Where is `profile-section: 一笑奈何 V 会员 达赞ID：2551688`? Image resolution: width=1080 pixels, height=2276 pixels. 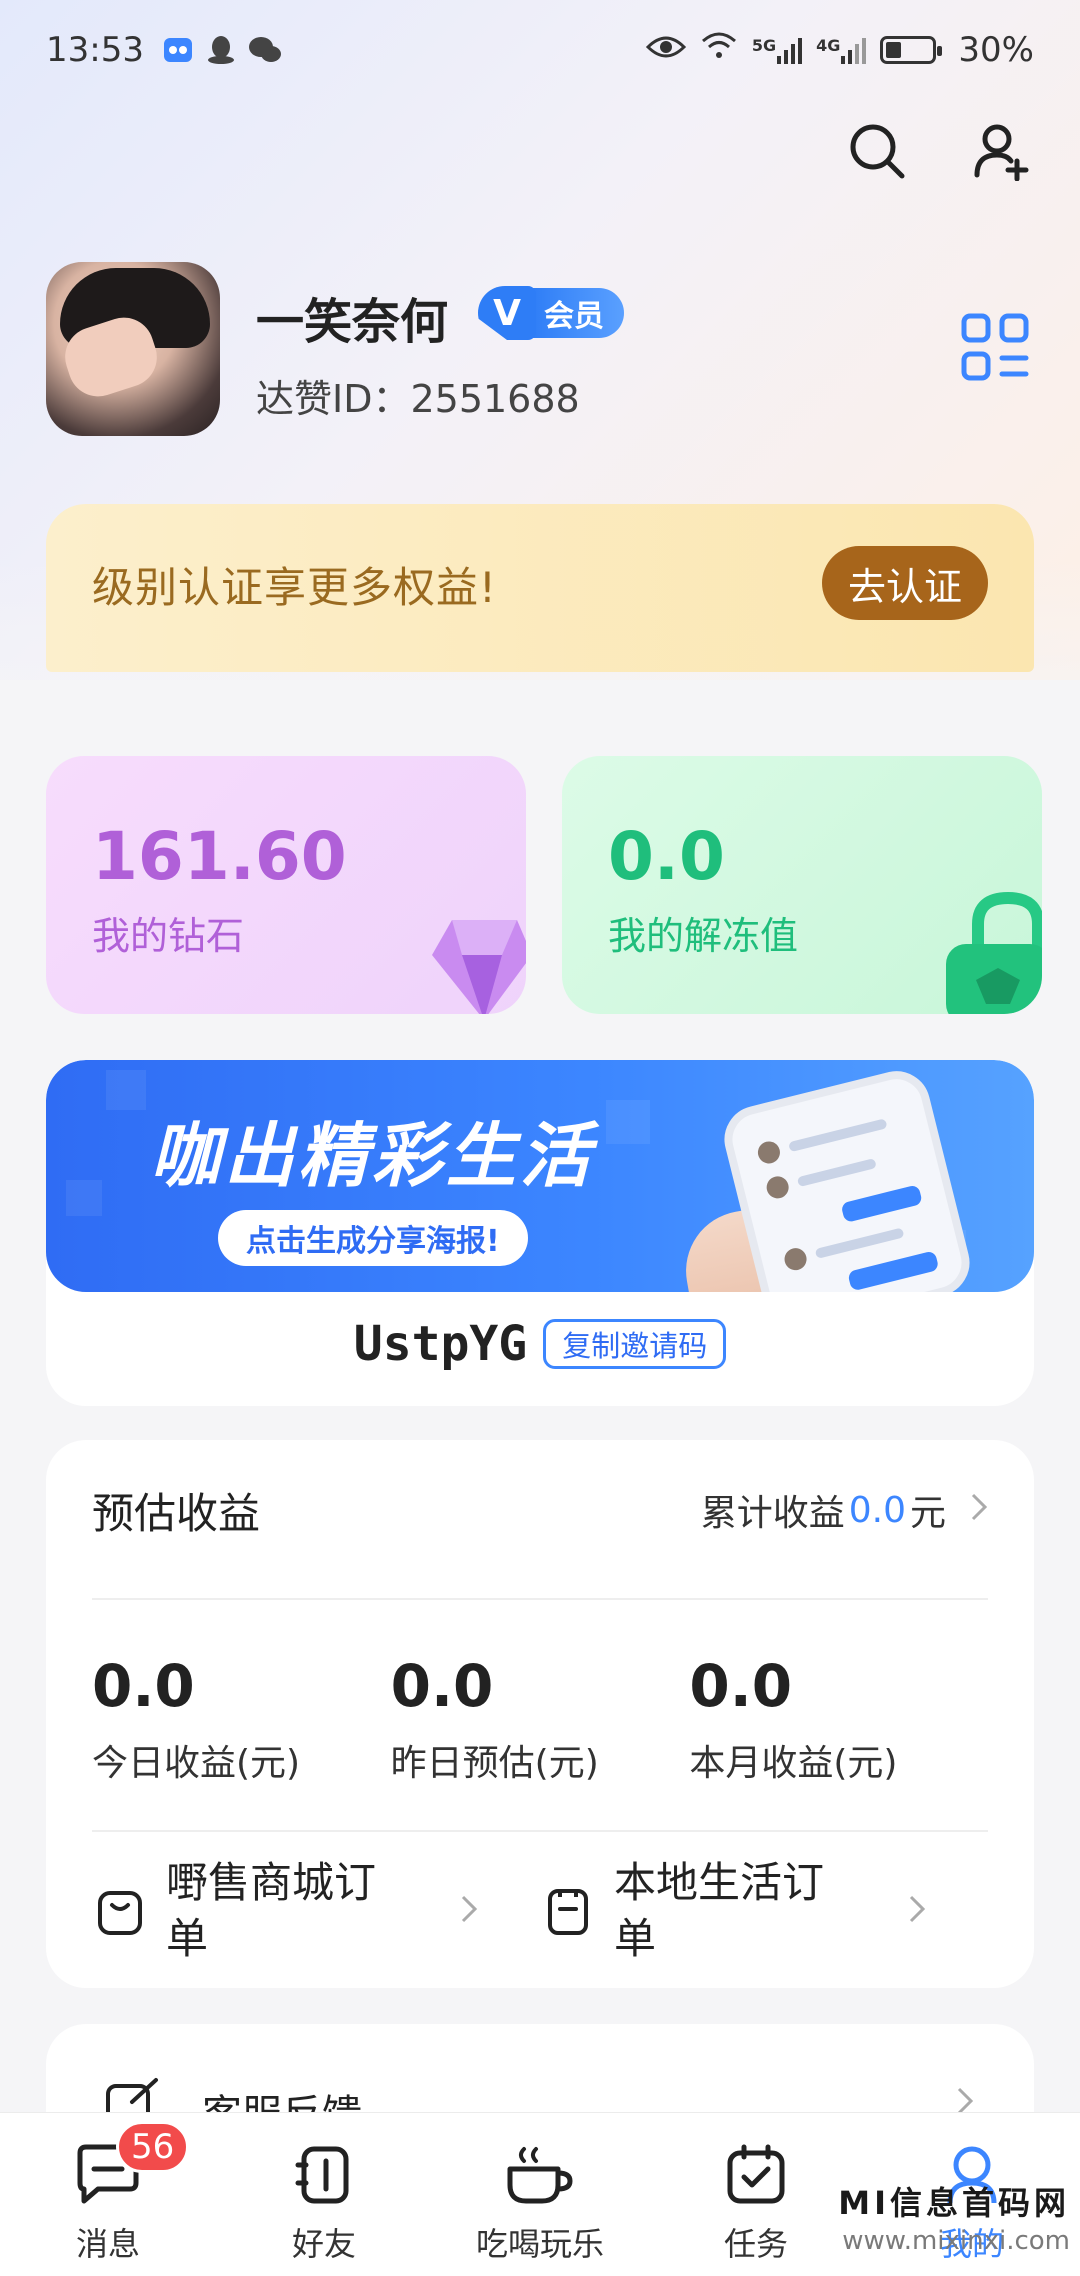 profile-section: 一笑奈何 V 会员 达赞ID：2551688 is located at coordinates (541, 350).